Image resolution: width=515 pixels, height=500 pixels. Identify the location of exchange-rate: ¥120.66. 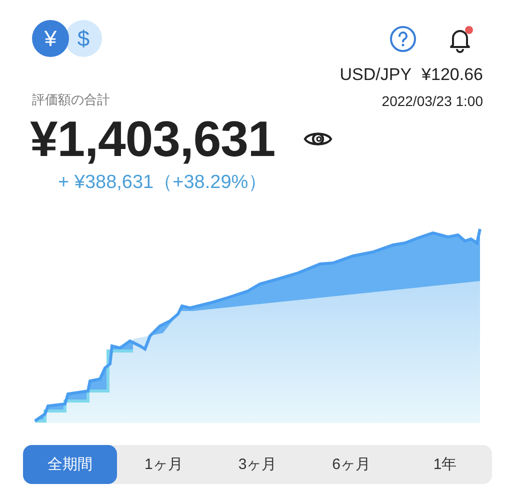
(452, 75).